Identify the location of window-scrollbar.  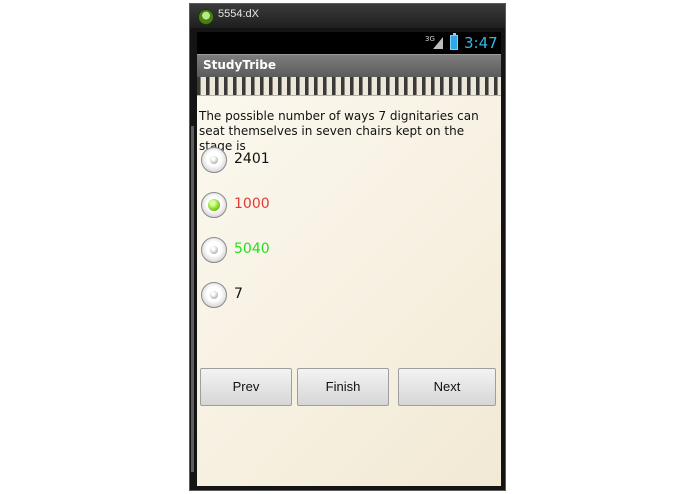
(192, 299).